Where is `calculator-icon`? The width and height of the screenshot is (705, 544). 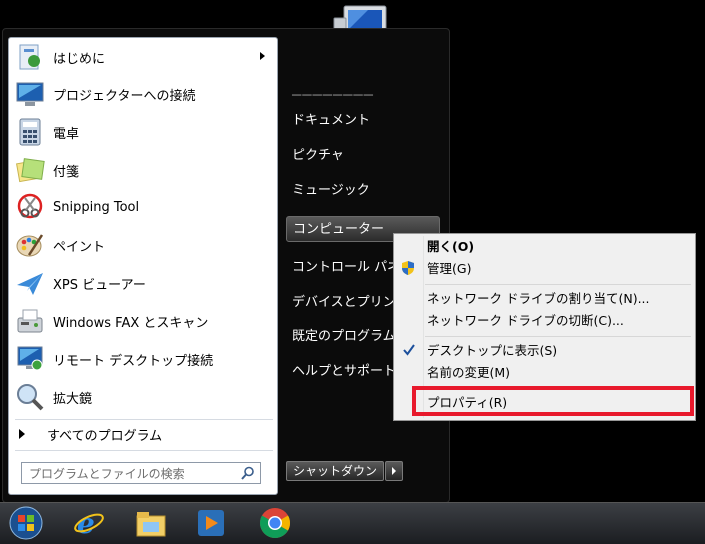 calculator-icon is located at coordinates (30, 132).